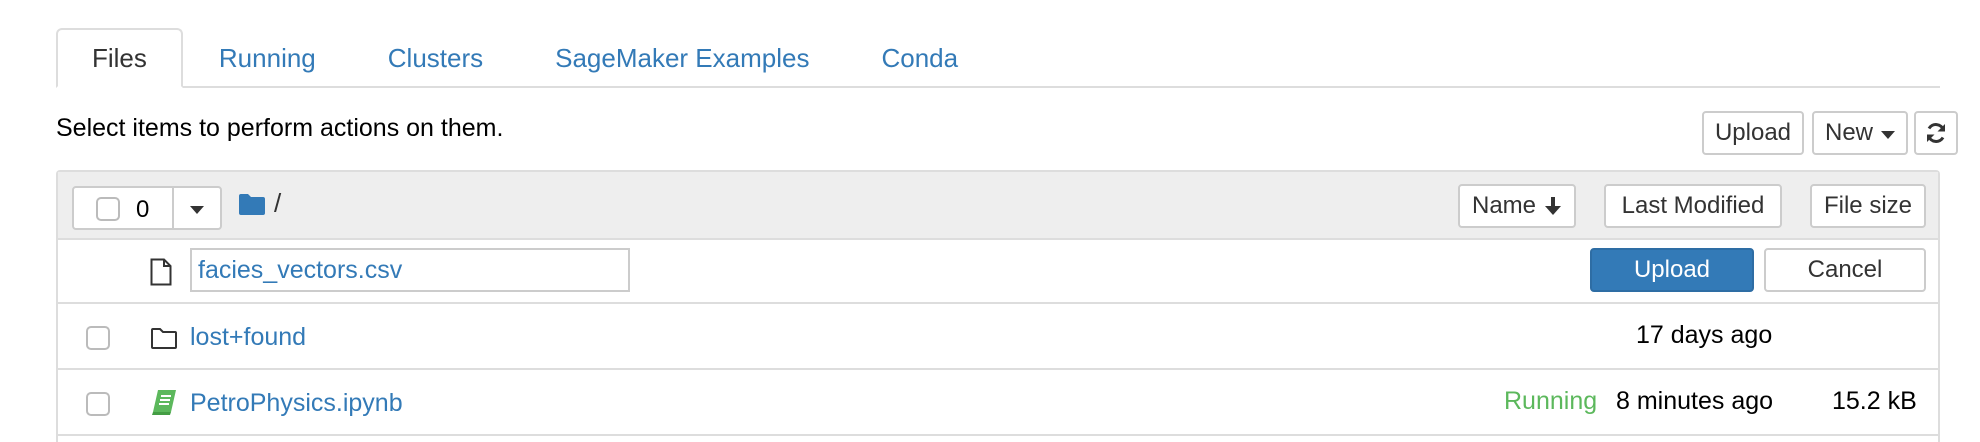  What do you see at coordinates (108, 209) in the screenshot?
I see `select-all-checkbox` at bounding box center [108, 209].